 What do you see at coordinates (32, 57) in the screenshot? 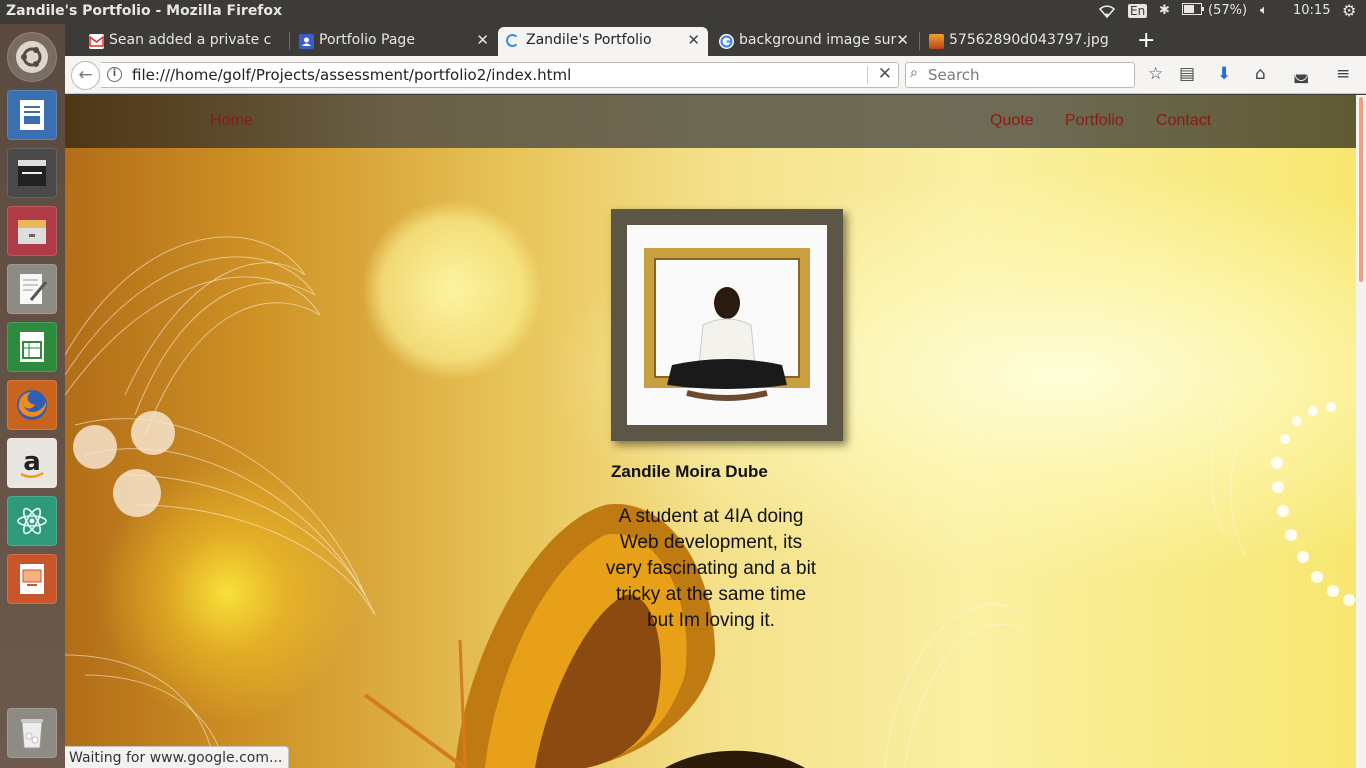
I see `ubuntu-dash-icon` at bounding box center [32, 57].